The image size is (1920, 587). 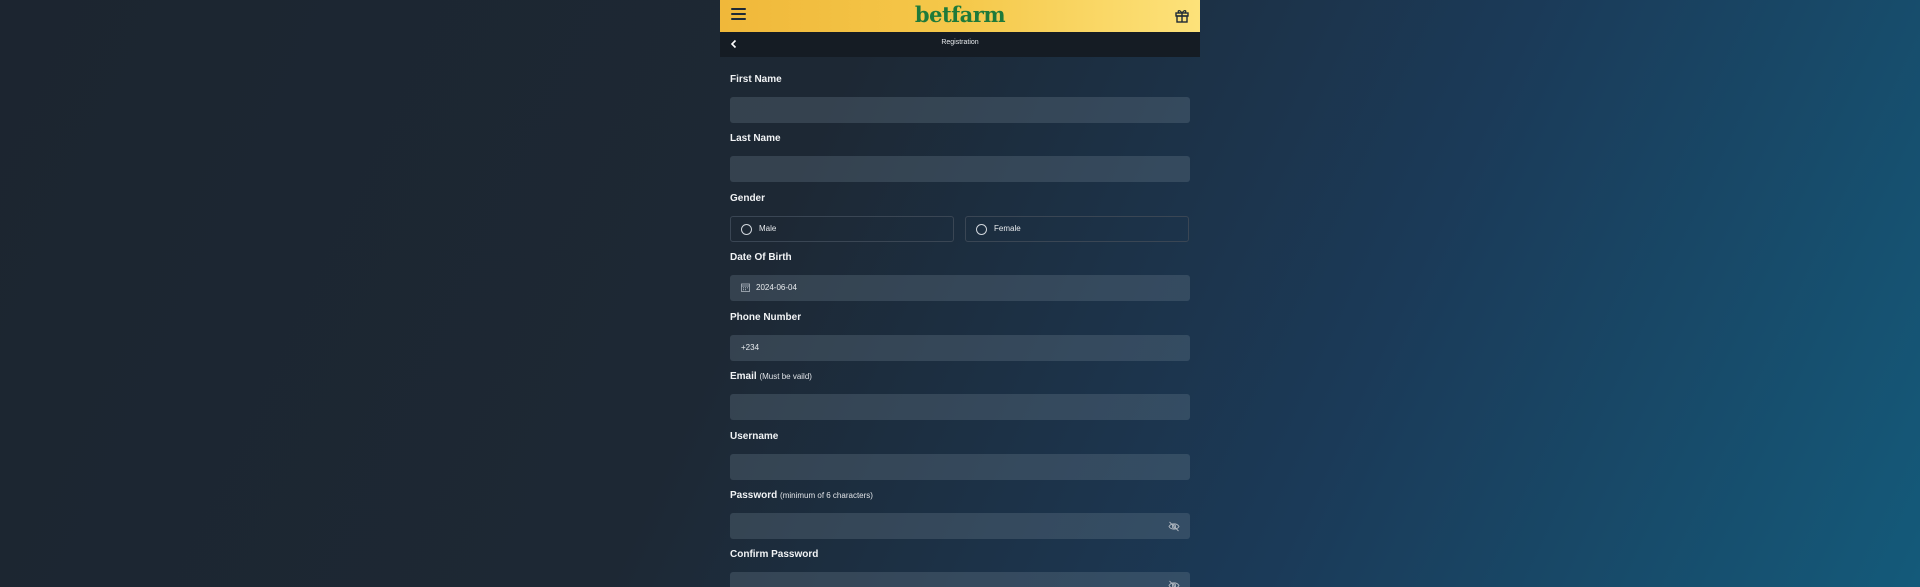 What do you see at coordinates (756, 79) in the screenshot?
I see `first-name-label: First Name` at bounding box center [756, 79].